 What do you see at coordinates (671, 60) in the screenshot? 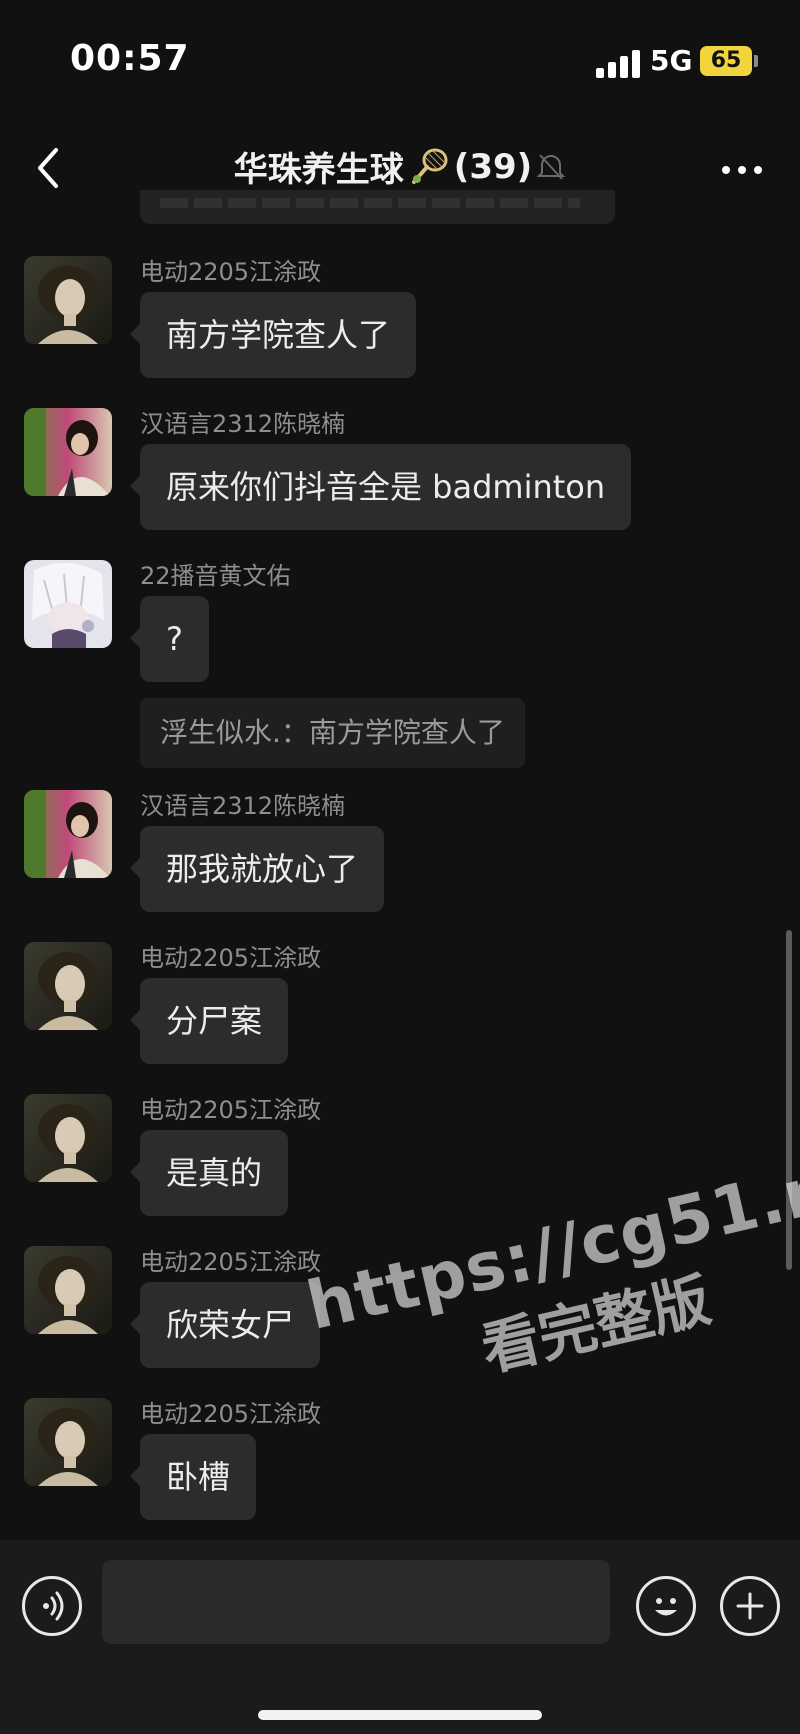
I see `network-type: 5G` at bounding box center [671, 60].